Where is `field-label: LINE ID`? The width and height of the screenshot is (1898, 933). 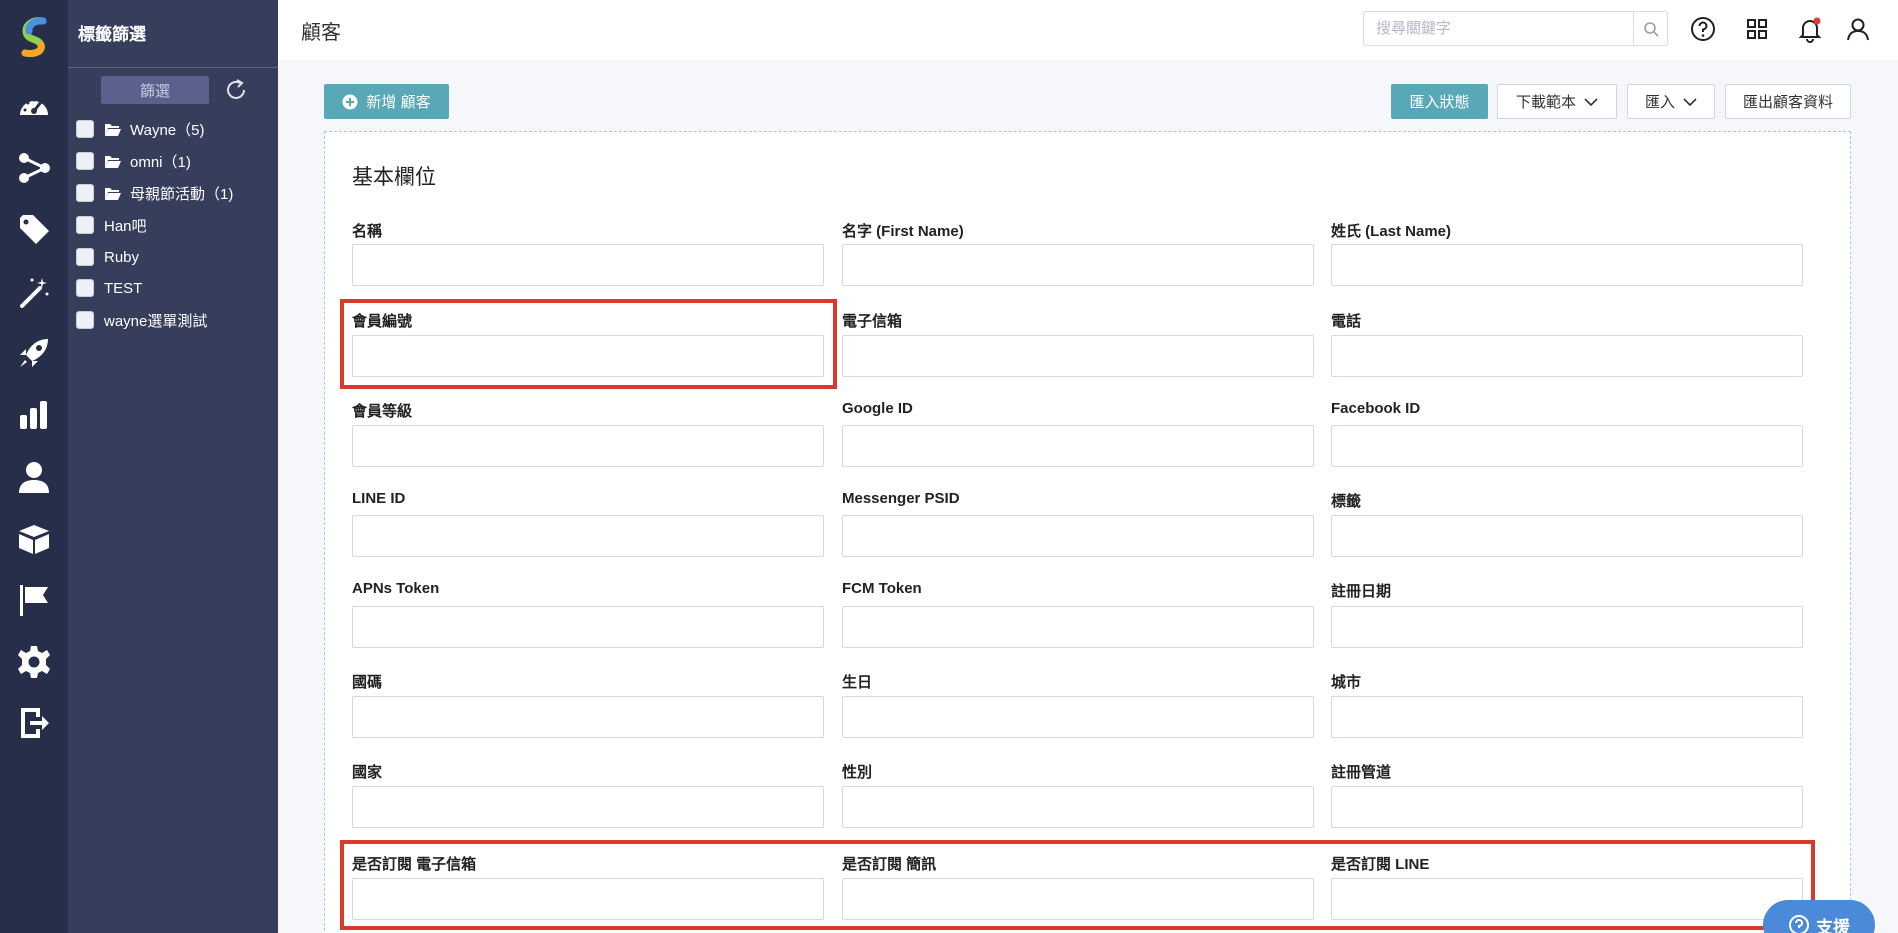 field-label: LINE ID is located at coordinates (379, 498).